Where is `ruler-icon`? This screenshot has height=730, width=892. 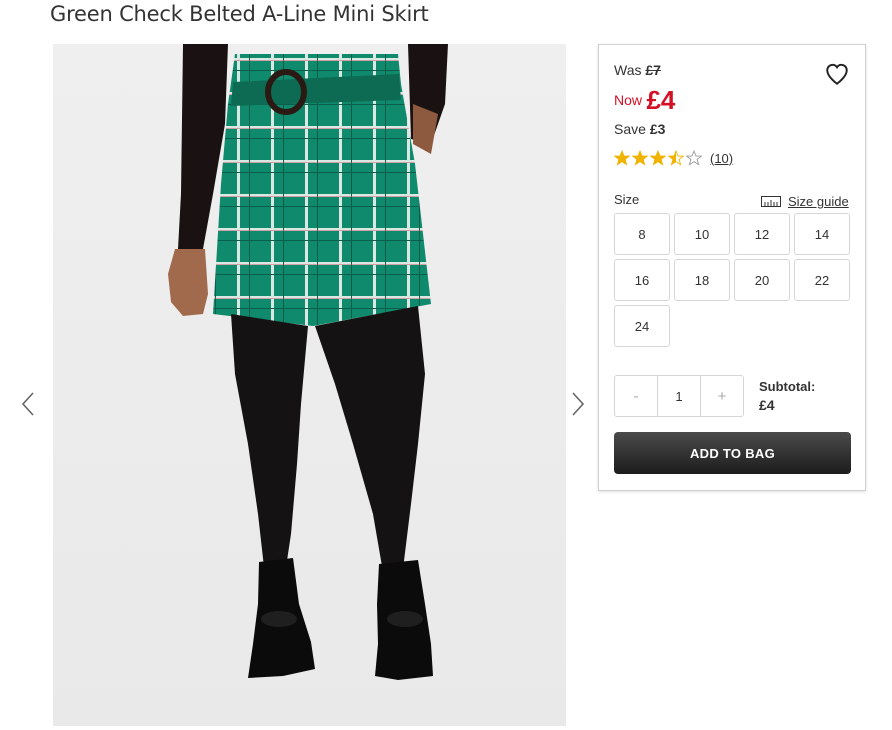 ruler-icon is located at coordinates (771, 201).